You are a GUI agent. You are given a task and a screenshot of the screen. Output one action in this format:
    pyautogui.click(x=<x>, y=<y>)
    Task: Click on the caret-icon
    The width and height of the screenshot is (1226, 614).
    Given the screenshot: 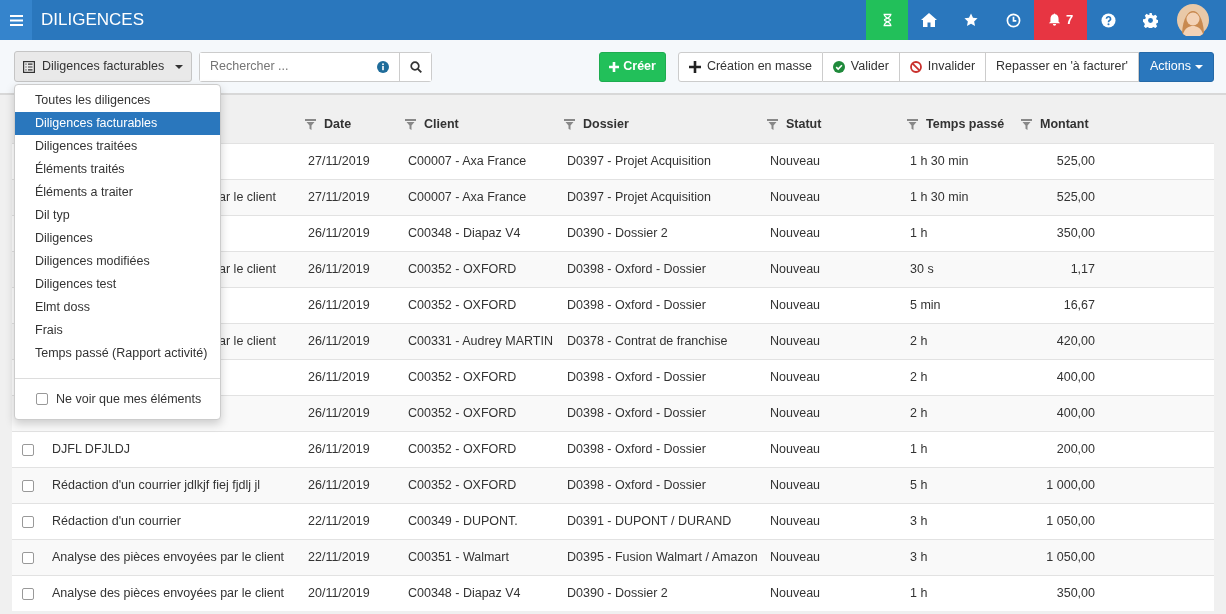 What is the action you would take?
    pyautogui.click(x=1199, y=66)
    